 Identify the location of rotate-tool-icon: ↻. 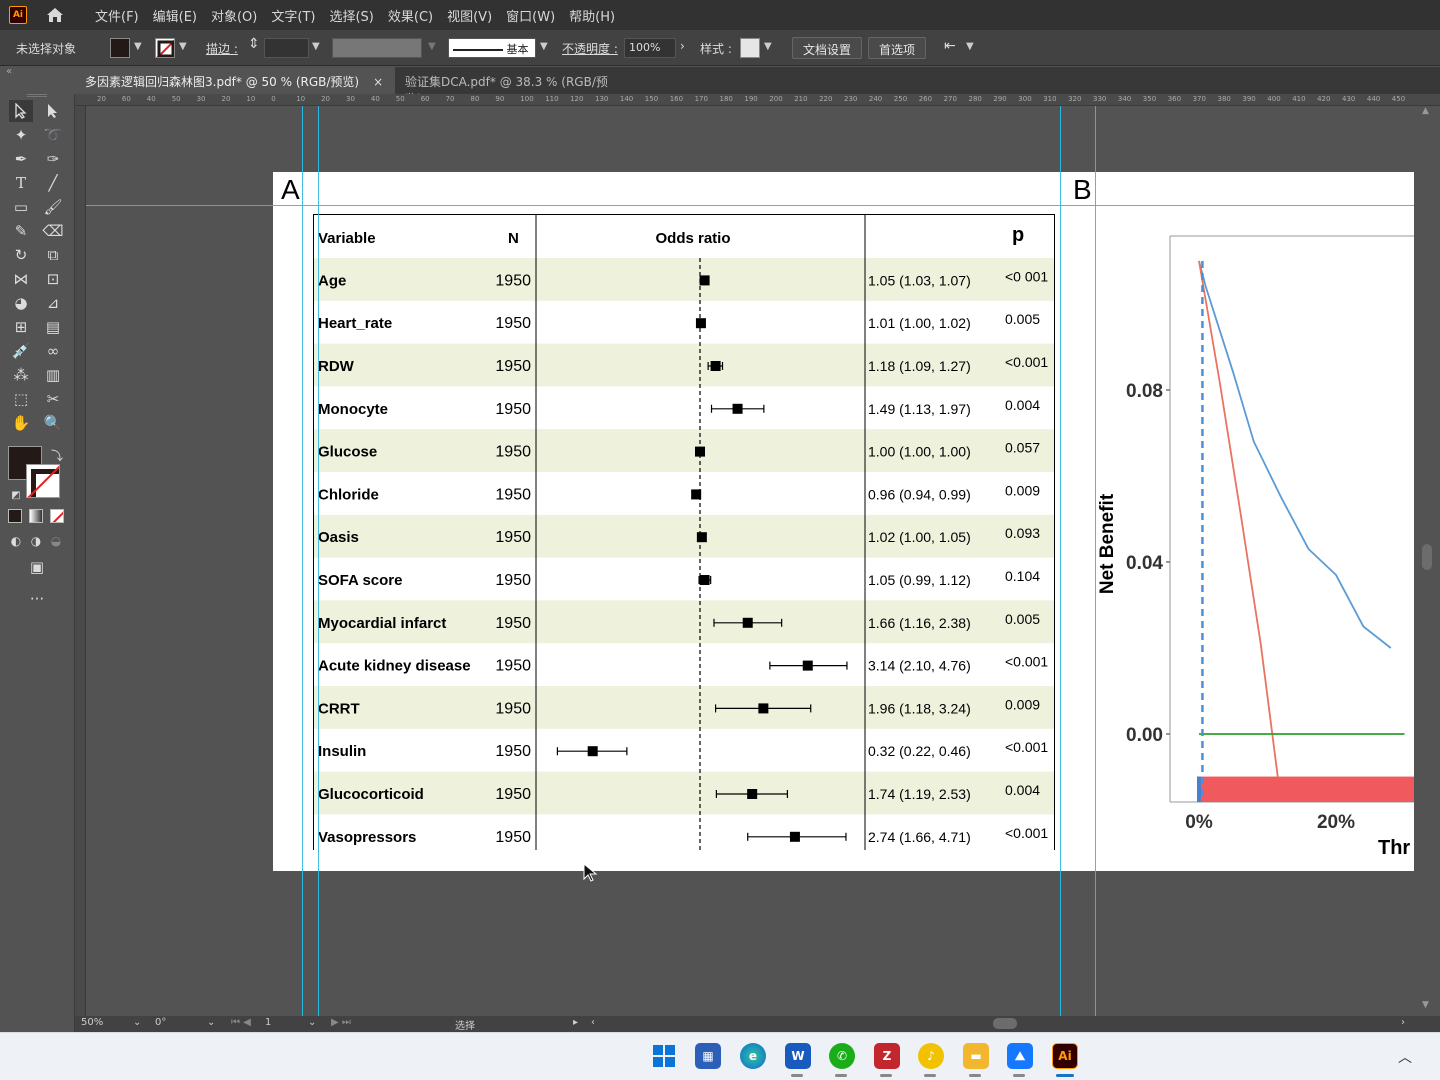
(21, 255).